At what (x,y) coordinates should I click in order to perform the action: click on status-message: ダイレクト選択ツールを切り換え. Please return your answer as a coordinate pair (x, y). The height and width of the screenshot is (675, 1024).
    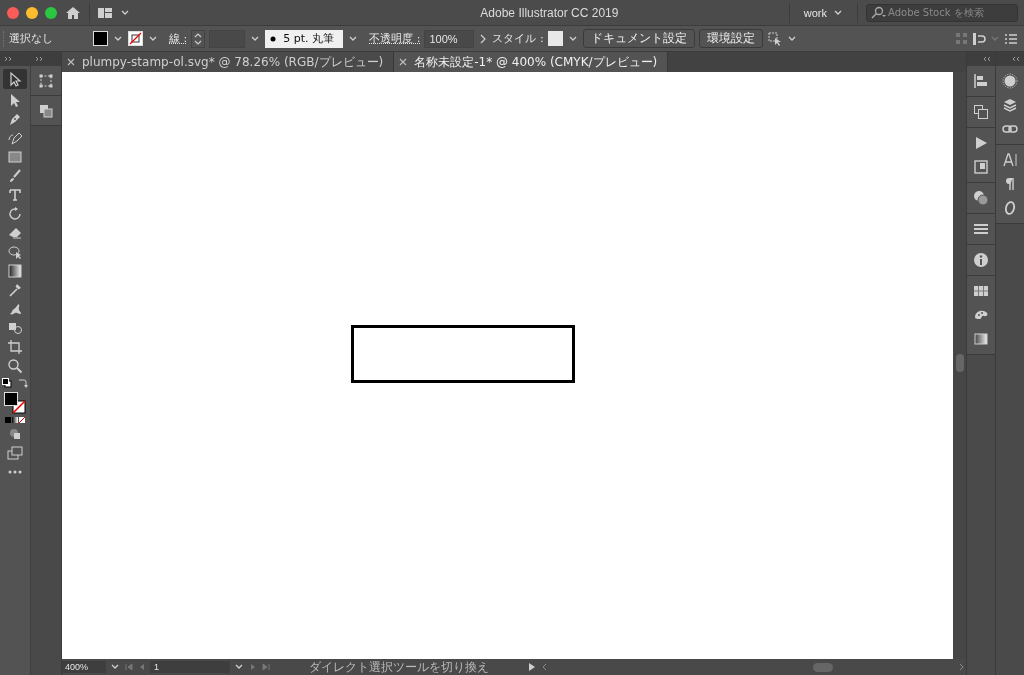
    Looking at the image, I should click on (399, 667).